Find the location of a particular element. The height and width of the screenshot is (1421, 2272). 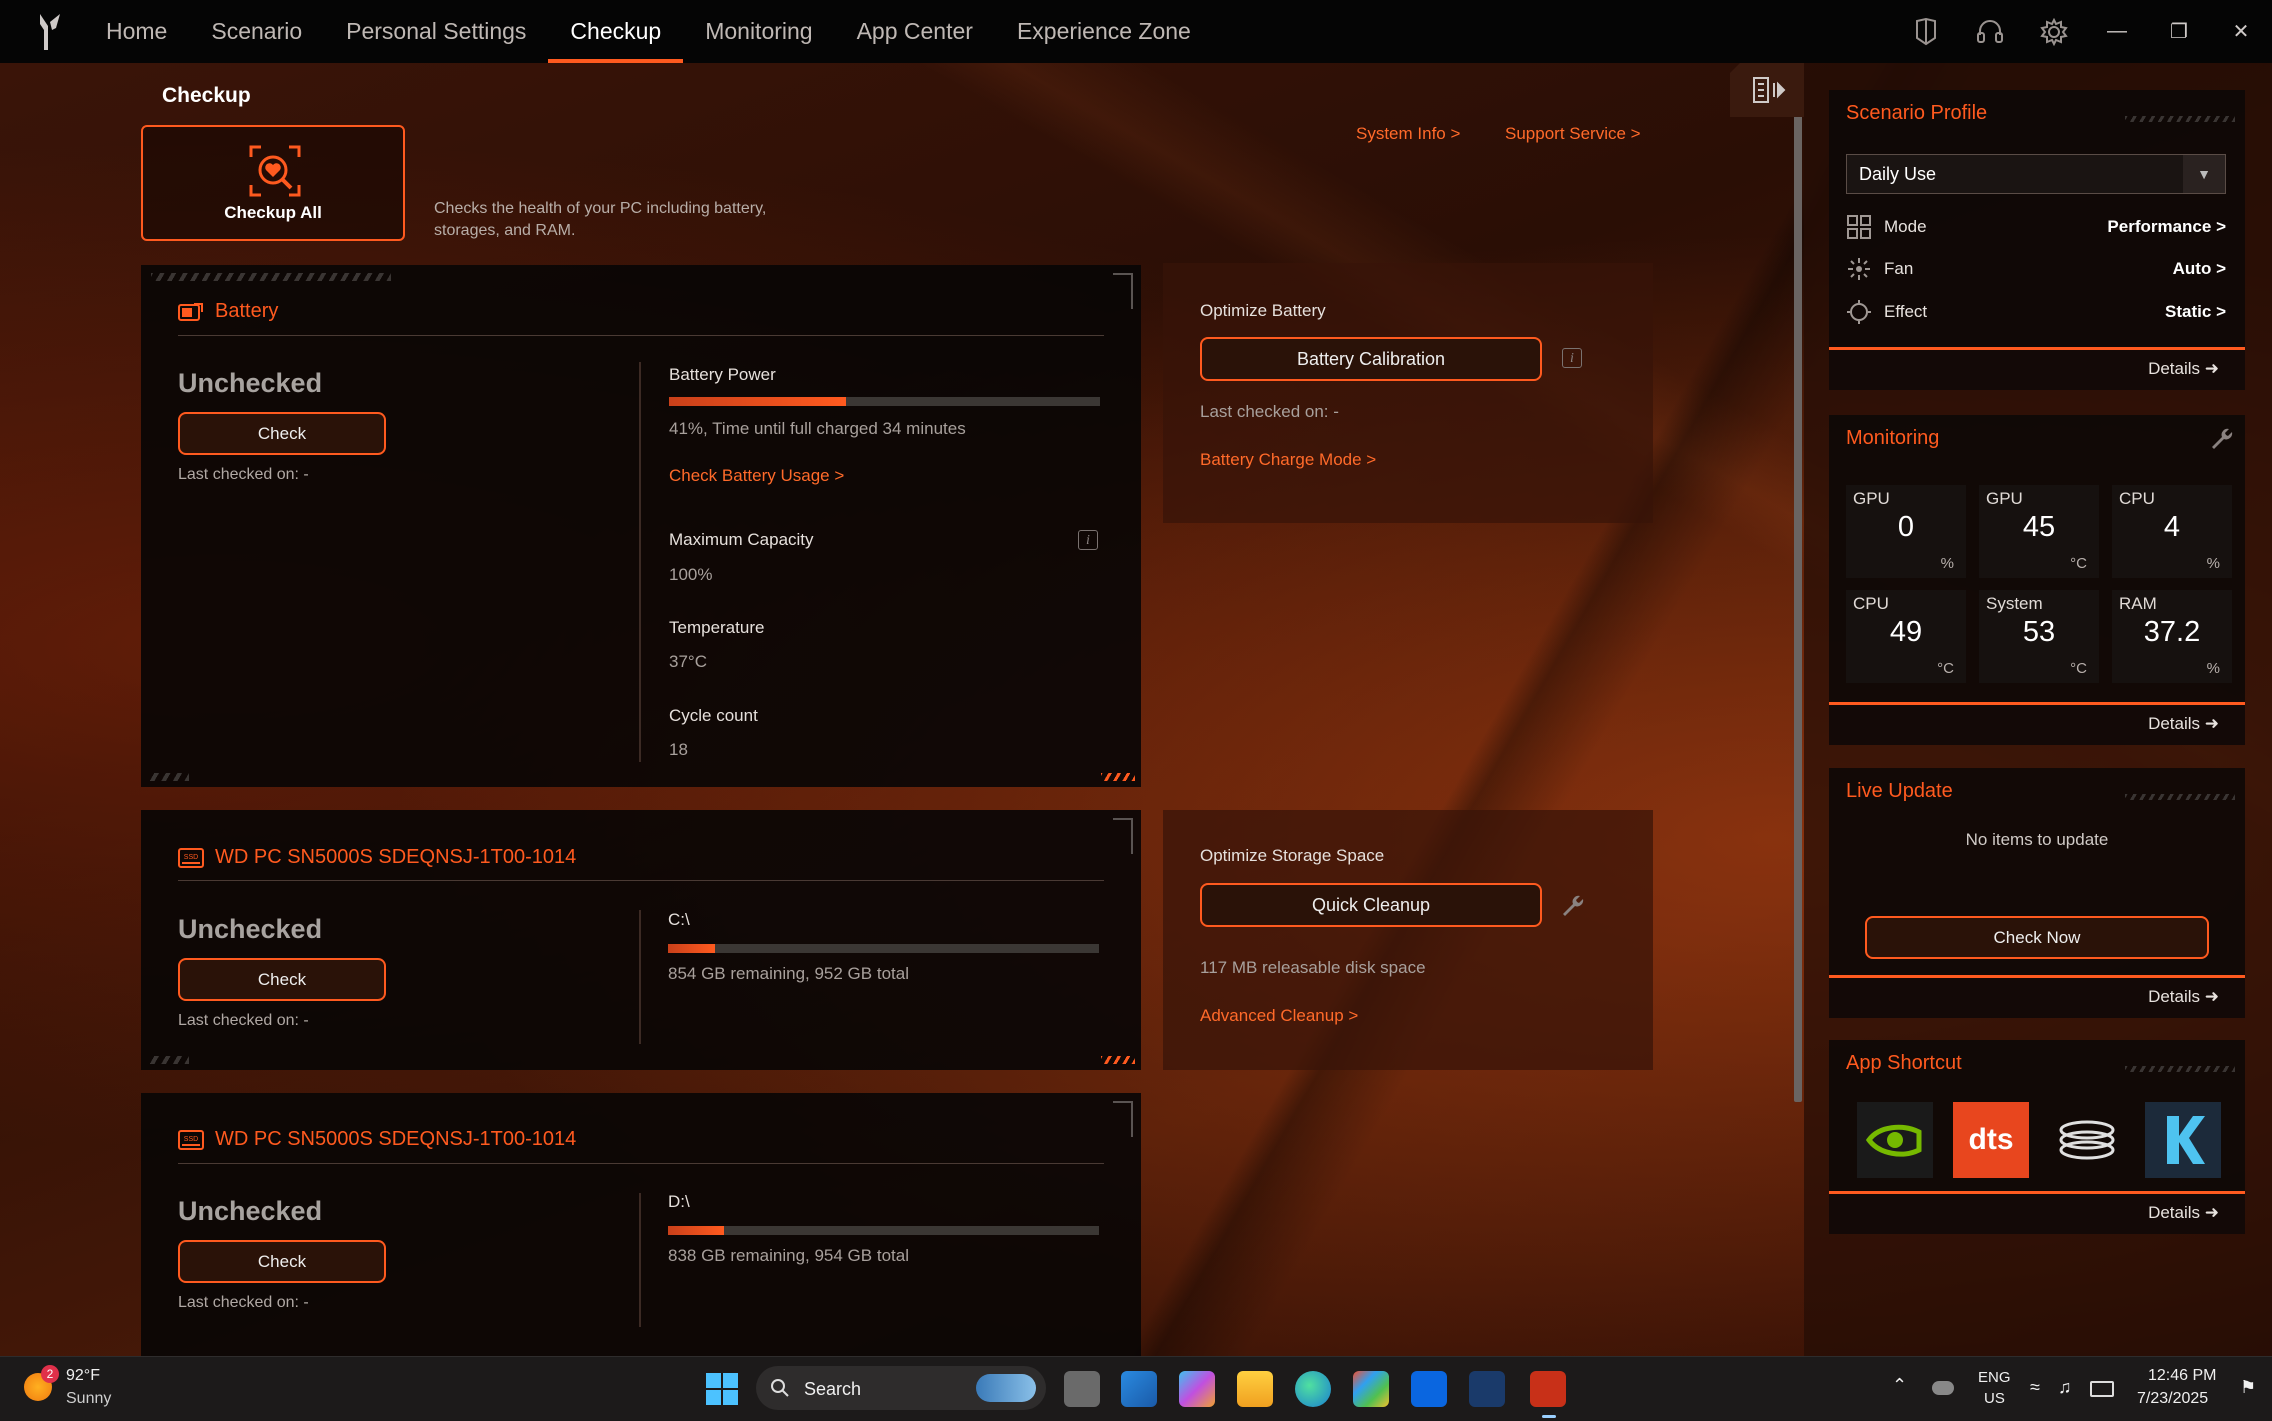

live-update-details-link: Details ➜ is located at coordinates (2183, 997).